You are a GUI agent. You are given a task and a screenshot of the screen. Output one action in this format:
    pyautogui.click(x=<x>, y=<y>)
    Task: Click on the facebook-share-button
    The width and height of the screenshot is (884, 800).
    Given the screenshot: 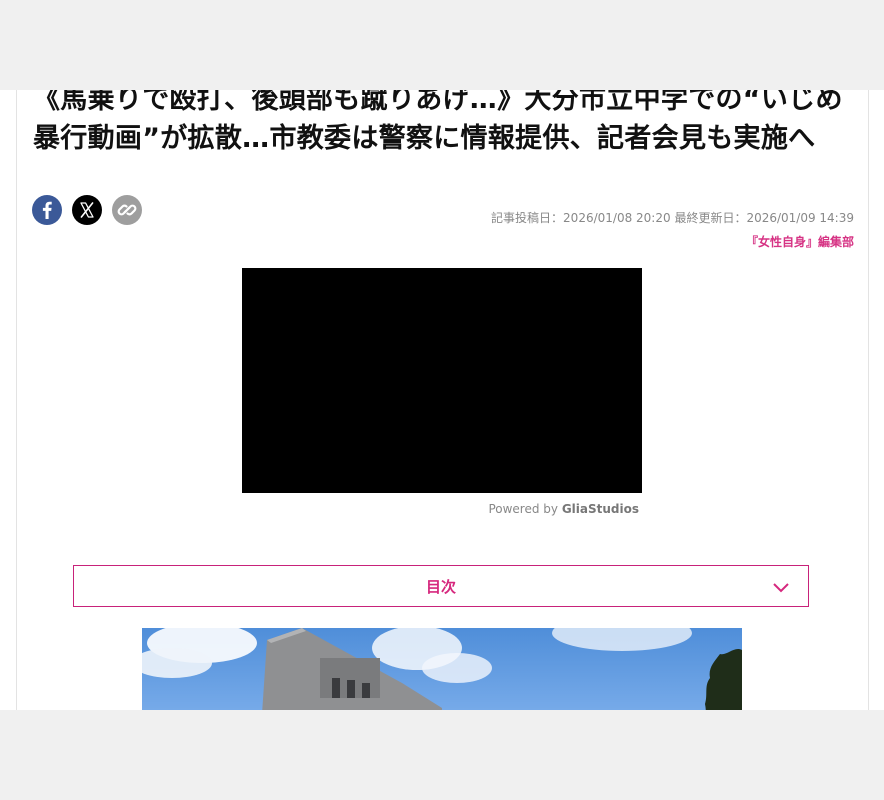 What is the action you would take?
    pyautogui.click(x=47, y=210)
    